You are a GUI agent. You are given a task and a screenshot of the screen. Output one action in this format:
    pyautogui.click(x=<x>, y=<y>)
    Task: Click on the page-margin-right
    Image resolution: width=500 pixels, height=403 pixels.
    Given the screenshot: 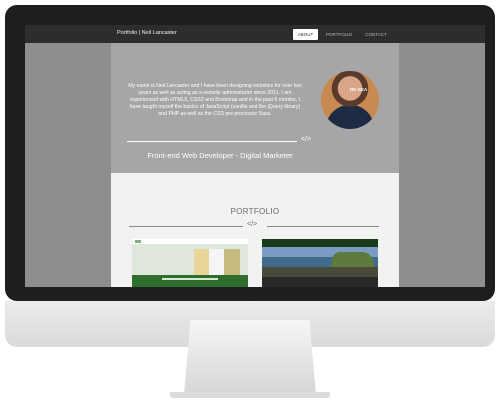 What is the action you would take?
    pyautogui.click(x=442, y=165)
    